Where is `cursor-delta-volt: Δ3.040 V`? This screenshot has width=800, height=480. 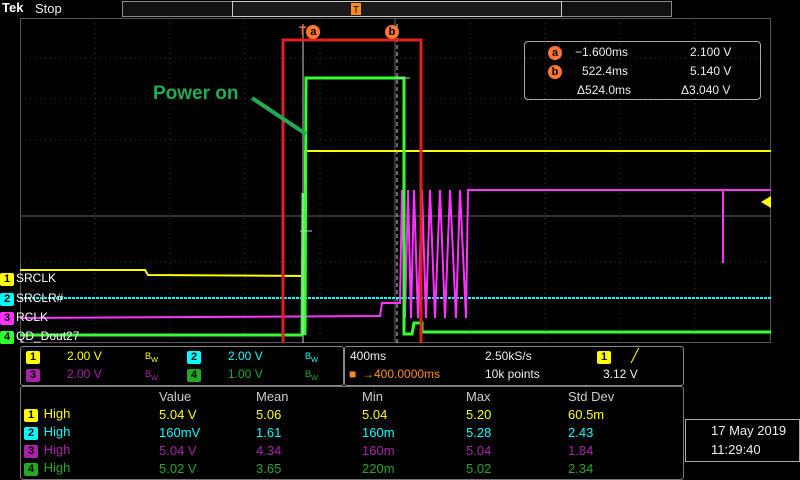
cursor-delta-volt: Δ3.040 V is located at coordinates (706, 90).